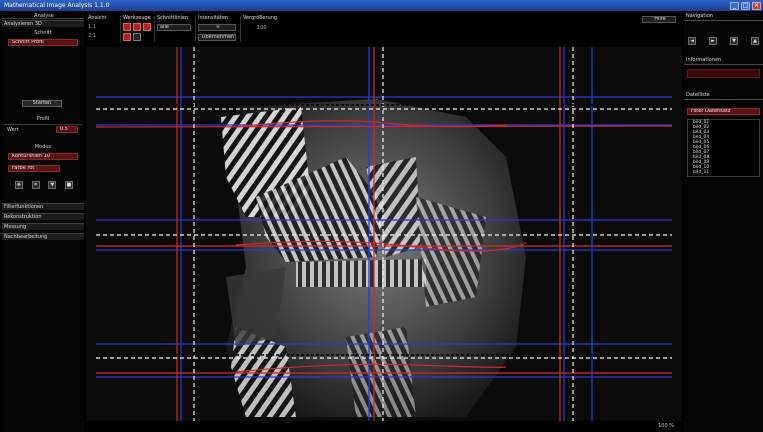 Image resolution: width=763 pixels, height=432 pixels. Describe the element at coordinates (13, 130) in the screenshot. I see `value-label: Wert` at that location.